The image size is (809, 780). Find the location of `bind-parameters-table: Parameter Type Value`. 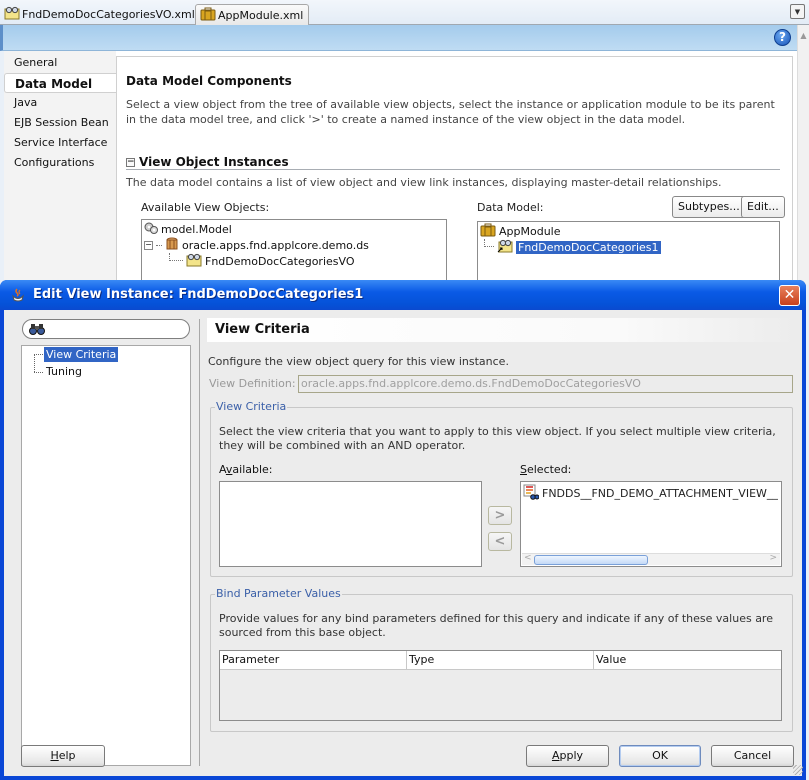

bind-parameters-table: Parameter Type Value is located at coordinates (500, 685).